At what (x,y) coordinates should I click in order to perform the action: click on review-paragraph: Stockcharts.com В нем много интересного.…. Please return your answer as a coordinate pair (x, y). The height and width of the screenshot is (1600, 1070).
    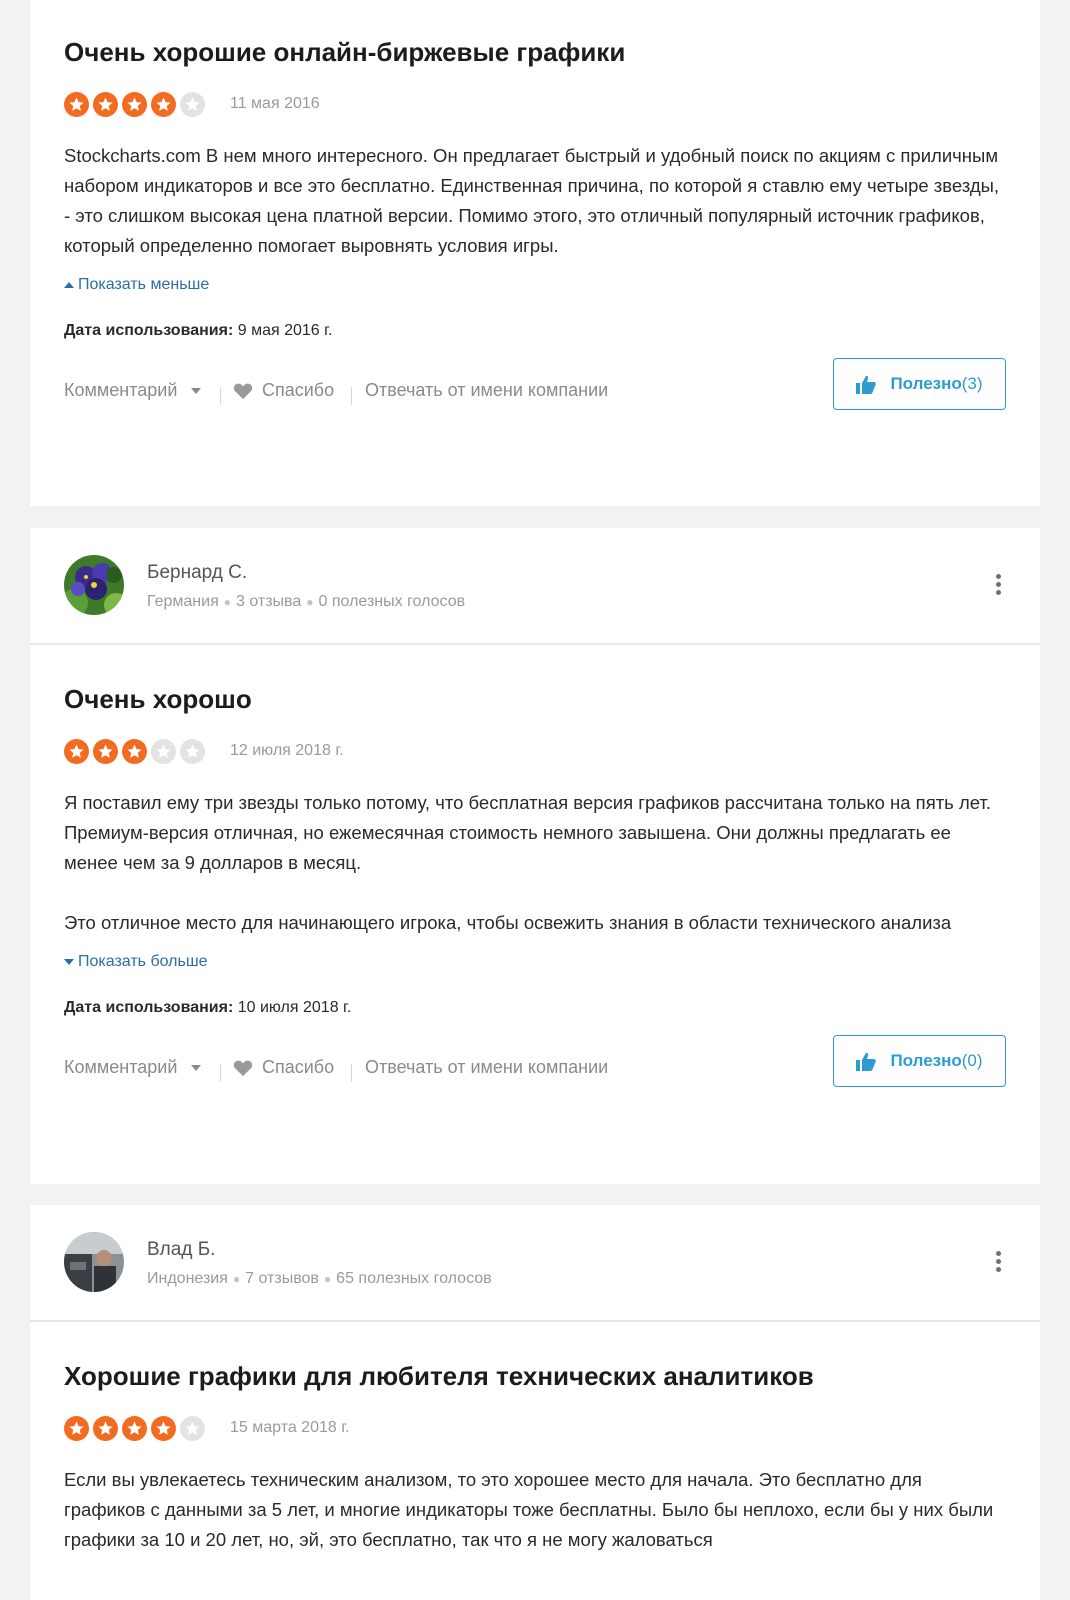
    Looking at the image, I should click on (532, 200).